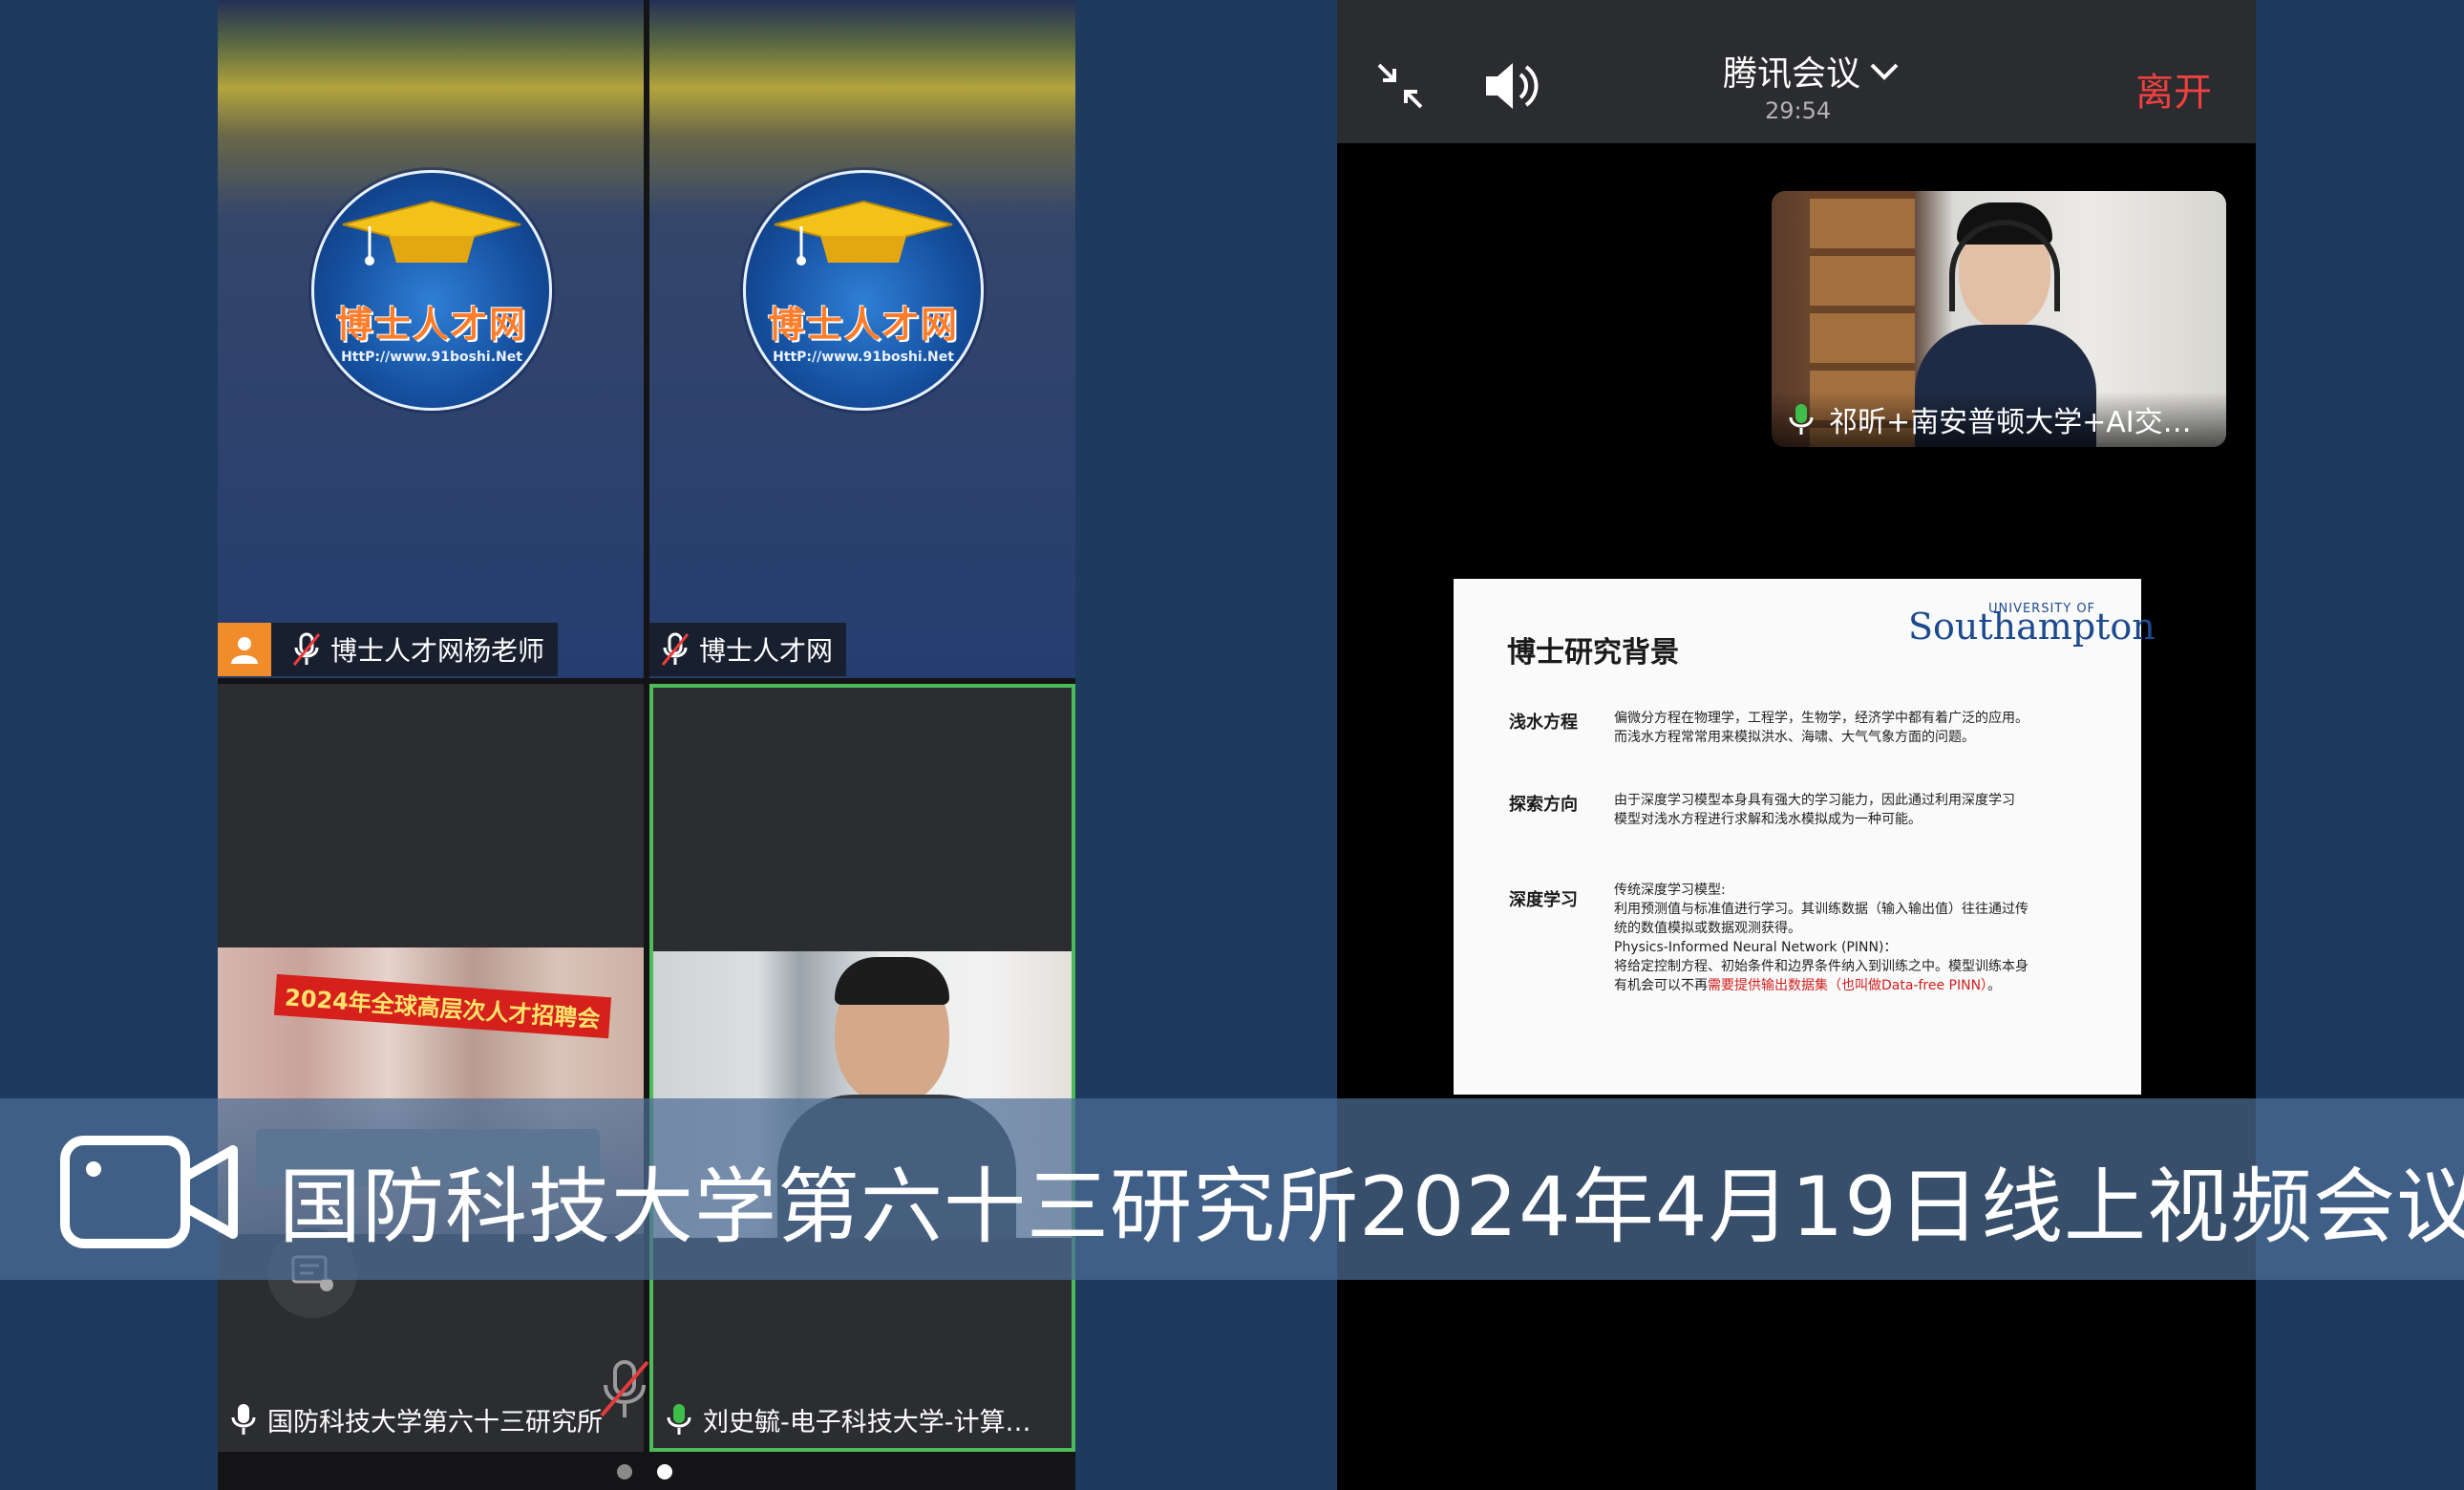 The height and width of the screenshot is (1490, 2464). I want to click on meeting-header: 腾讯会议 29:54 离开, so click(1796, 71).